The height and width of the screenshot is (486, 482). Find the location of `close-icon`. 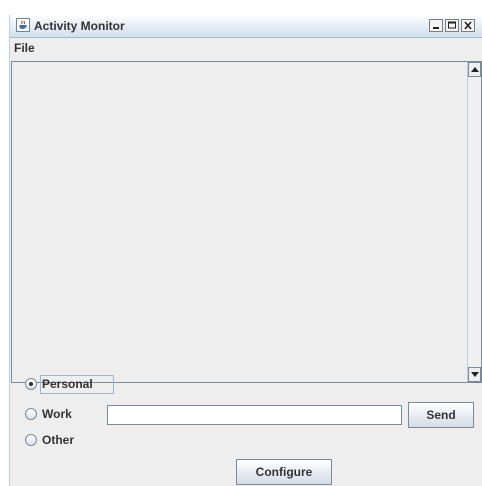

close-icon is located at coordinates (468, 25).